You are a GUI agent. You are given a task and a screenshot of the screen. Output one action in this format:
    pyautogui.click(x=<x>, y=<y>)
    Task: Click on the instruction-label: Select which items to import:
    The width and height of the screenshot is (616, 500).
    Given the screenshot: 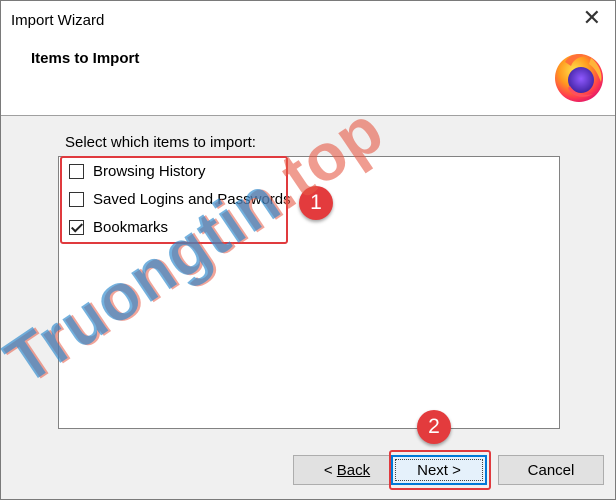 What is the action you would take?
    pyautogui.click(x=160, y=142)
    